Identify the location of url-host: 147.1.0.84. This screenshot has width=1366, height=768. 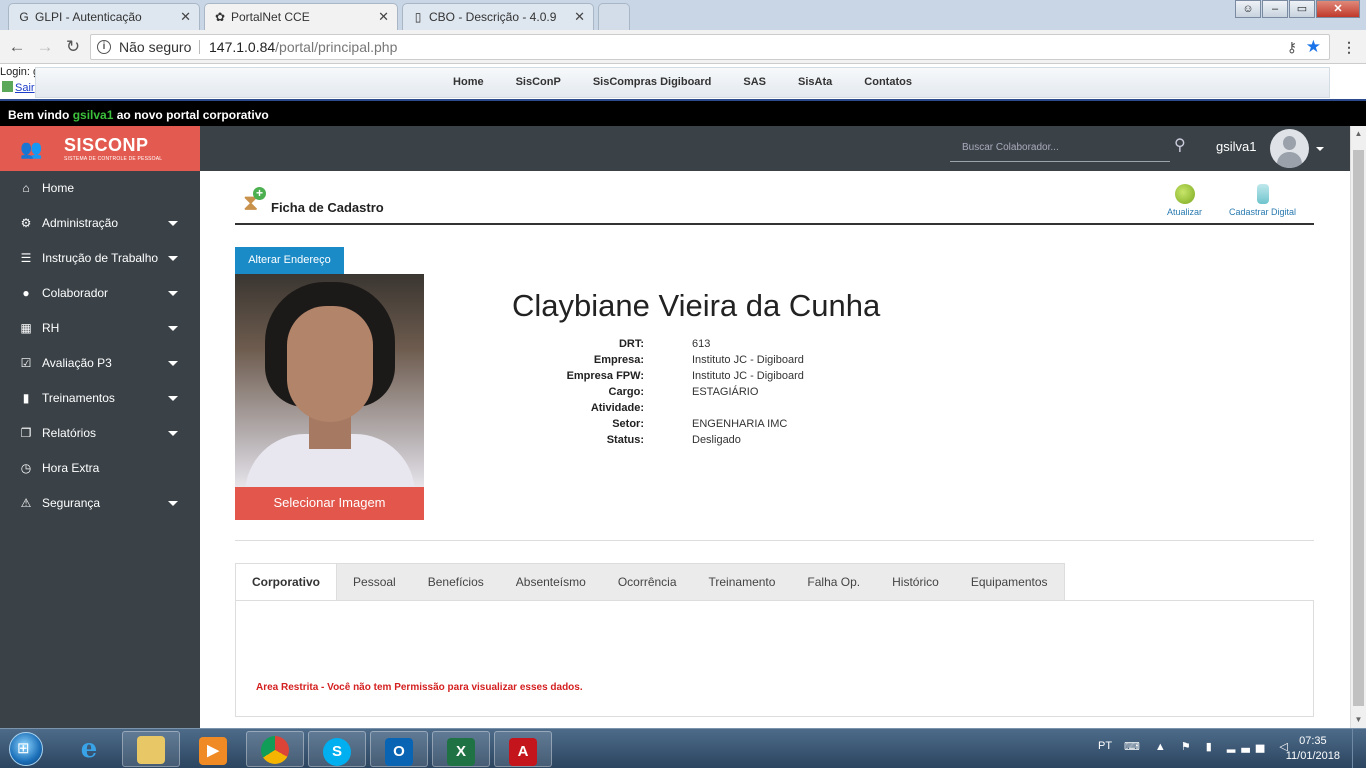
(242, 47).